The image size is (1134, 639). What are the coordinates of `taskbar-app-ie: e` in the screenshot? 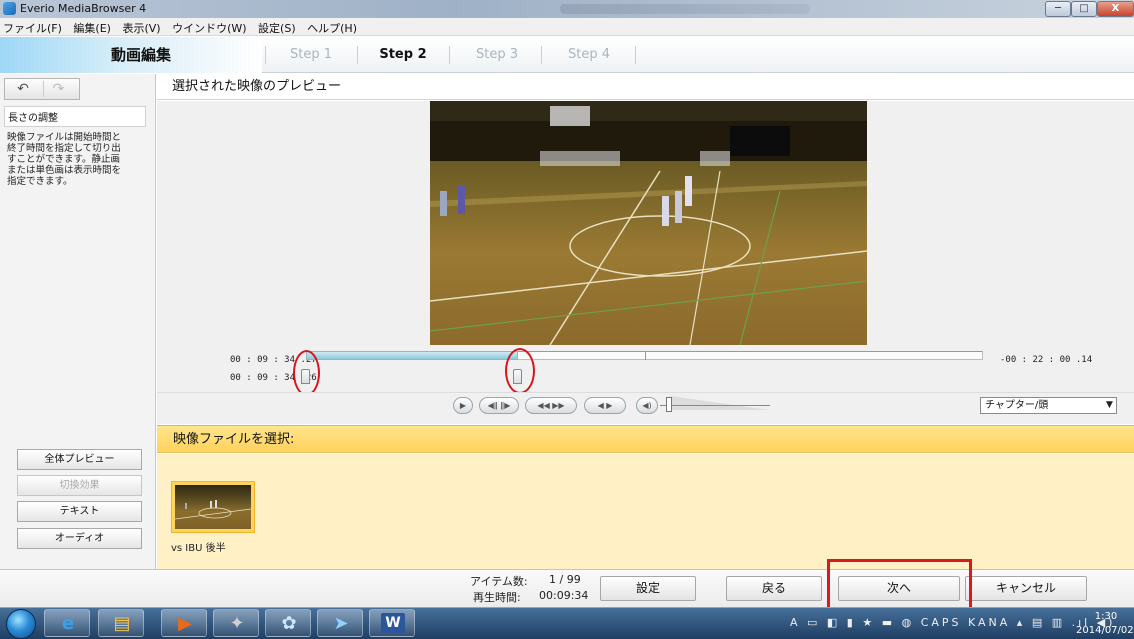 It's located at (67, 623).